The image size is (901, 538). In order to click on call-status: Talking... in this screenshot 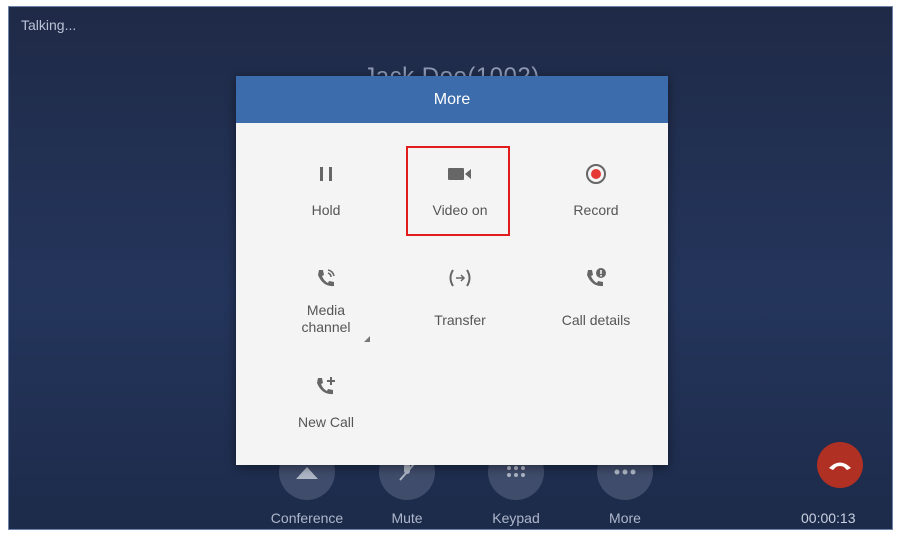, I will do `click(49, 25)`.